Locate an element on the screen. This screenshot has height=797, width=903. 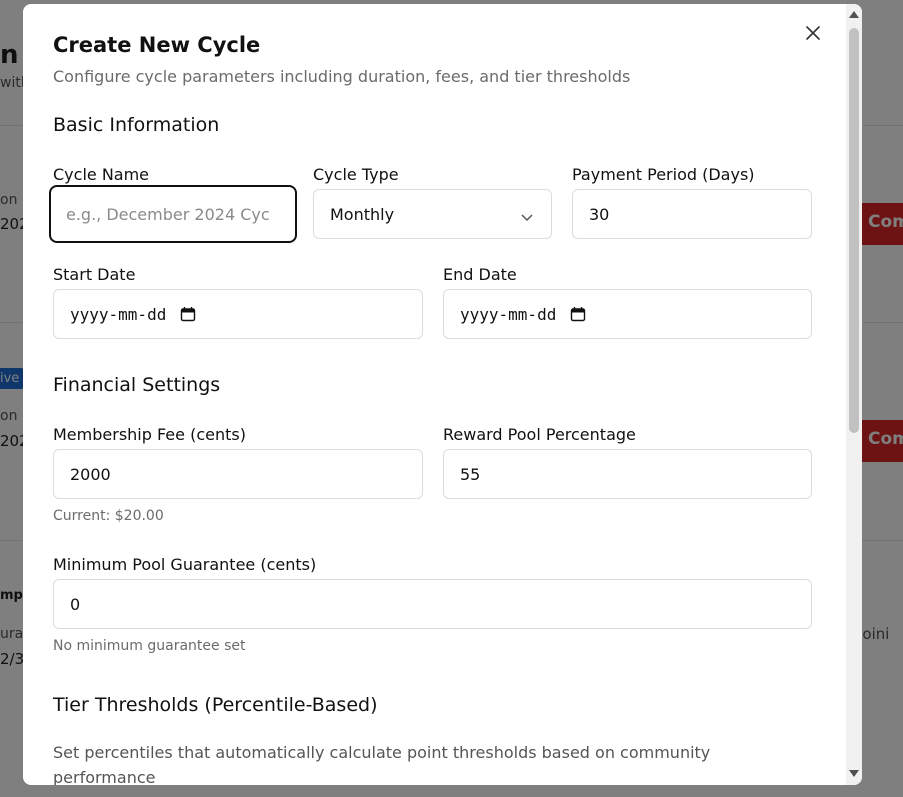
scroll-down-icon is located at coordinates (854, 773).